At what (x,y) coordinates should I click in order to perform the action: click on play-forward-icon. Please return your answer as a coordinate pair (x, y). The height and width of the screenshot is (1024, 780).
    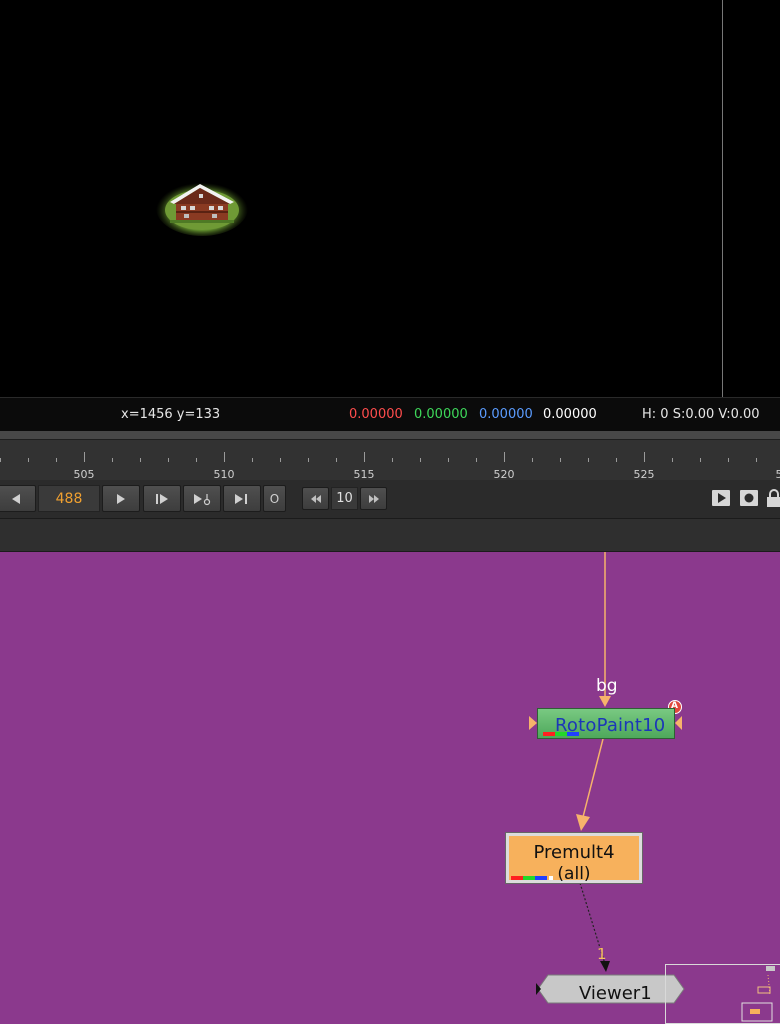
    Looking at the image, I should click on (121, 498).